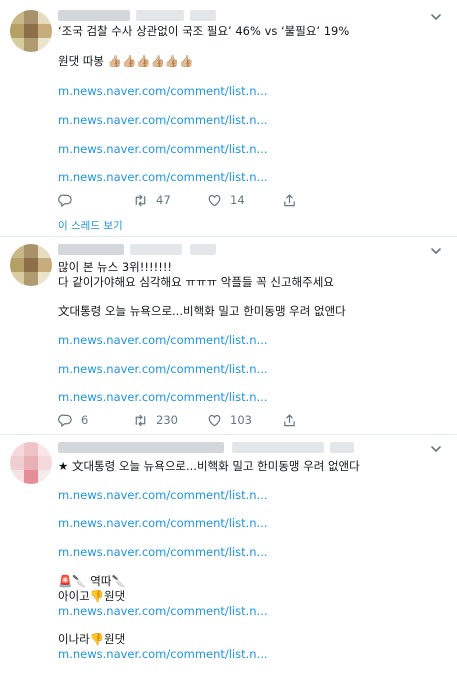 The height and width of the screenshot is (675, 457). What do you see at coordinates (209, 466) in the screenshot?
I see `tweet-text: ★ 文대통령 오늘 뉴욕으로...비핵화 밀고 한미동맹 우려 없앤다` at bounding box center [209, 466].